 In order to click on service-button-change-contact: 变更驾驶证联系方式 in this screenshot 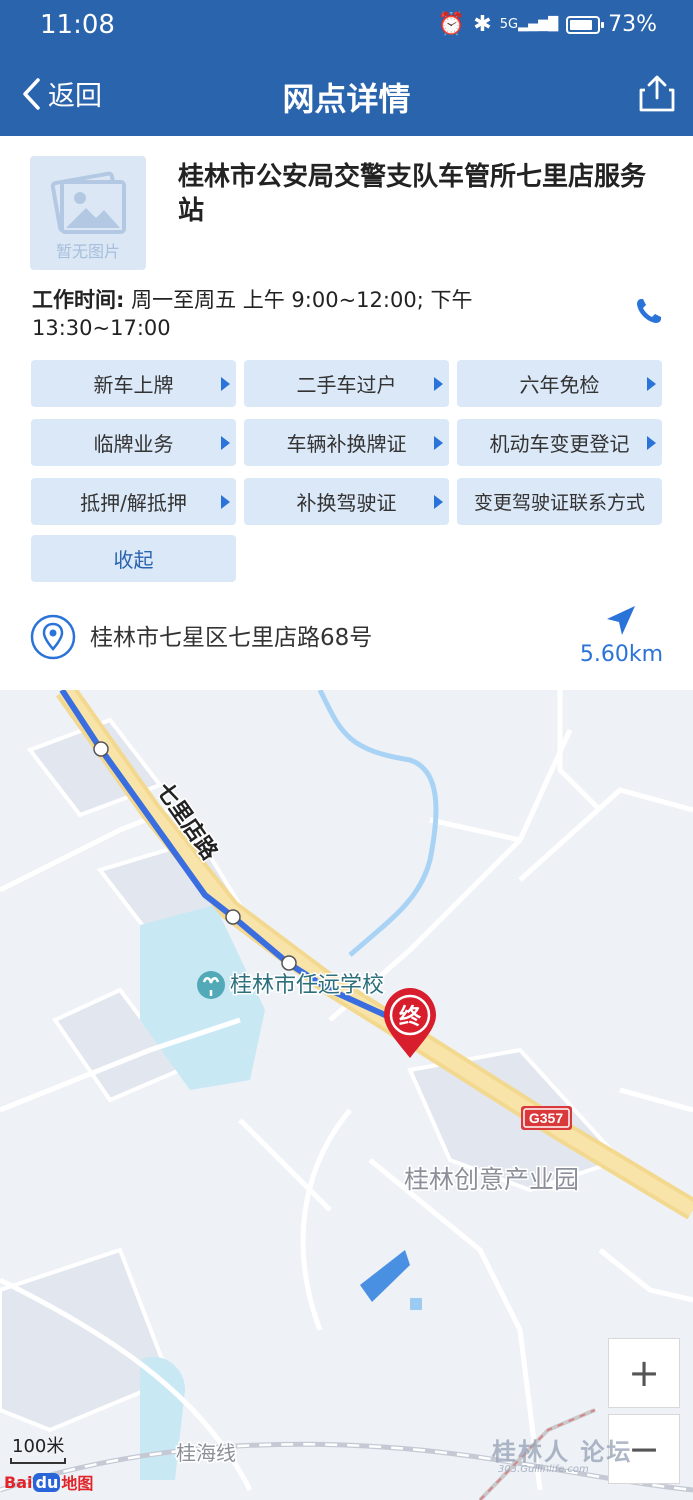, I will do `click(559, 501)`.